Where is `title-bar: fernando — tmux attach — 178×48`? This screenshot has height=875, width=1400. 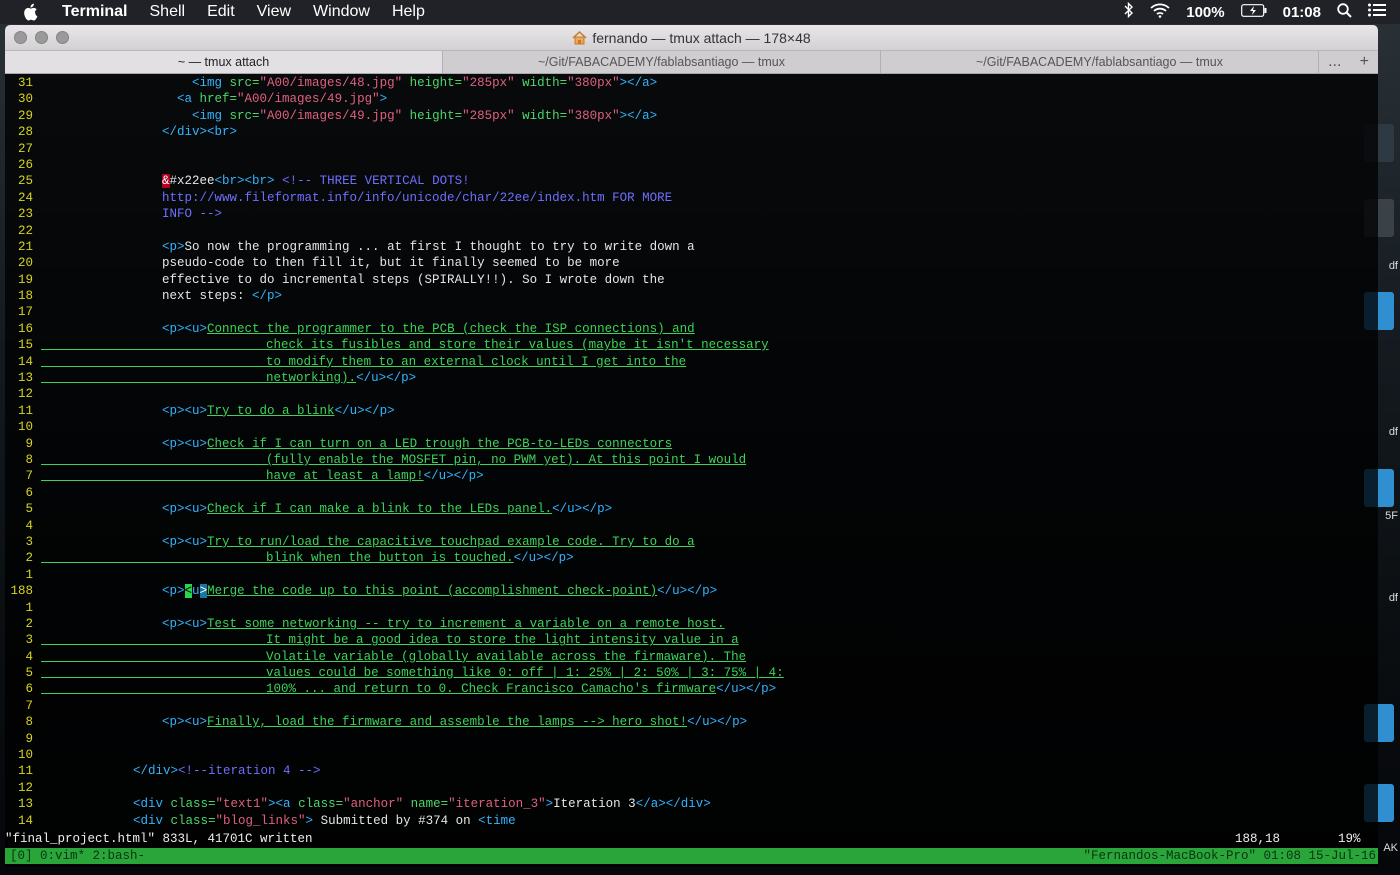 title-bar: fernando — tmux attach — 178×48 is located at coordinates (691, 37).